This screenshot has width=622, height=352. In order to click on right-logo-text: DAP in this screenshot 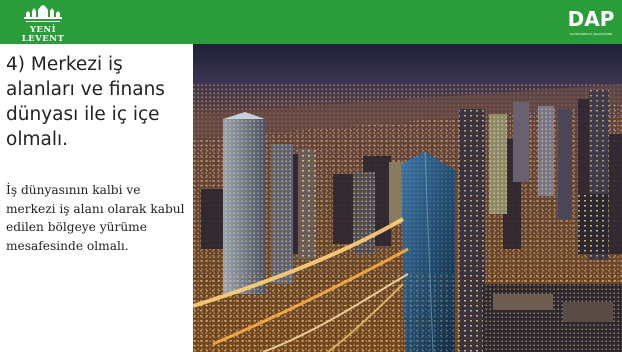, I will do `click(591, 19)`.